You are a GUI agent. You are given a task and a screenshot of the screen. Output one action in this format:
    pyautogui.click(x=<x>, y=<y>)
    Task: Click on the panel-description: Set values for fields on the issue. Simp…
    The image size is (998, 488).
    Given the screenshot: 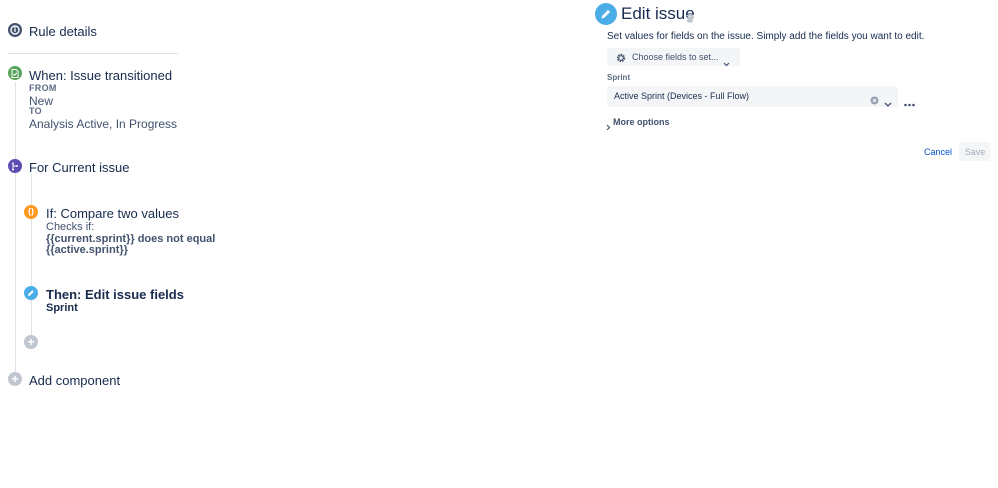 What is the action you would take?
    pyautogui.click(x=766, y=36)
    